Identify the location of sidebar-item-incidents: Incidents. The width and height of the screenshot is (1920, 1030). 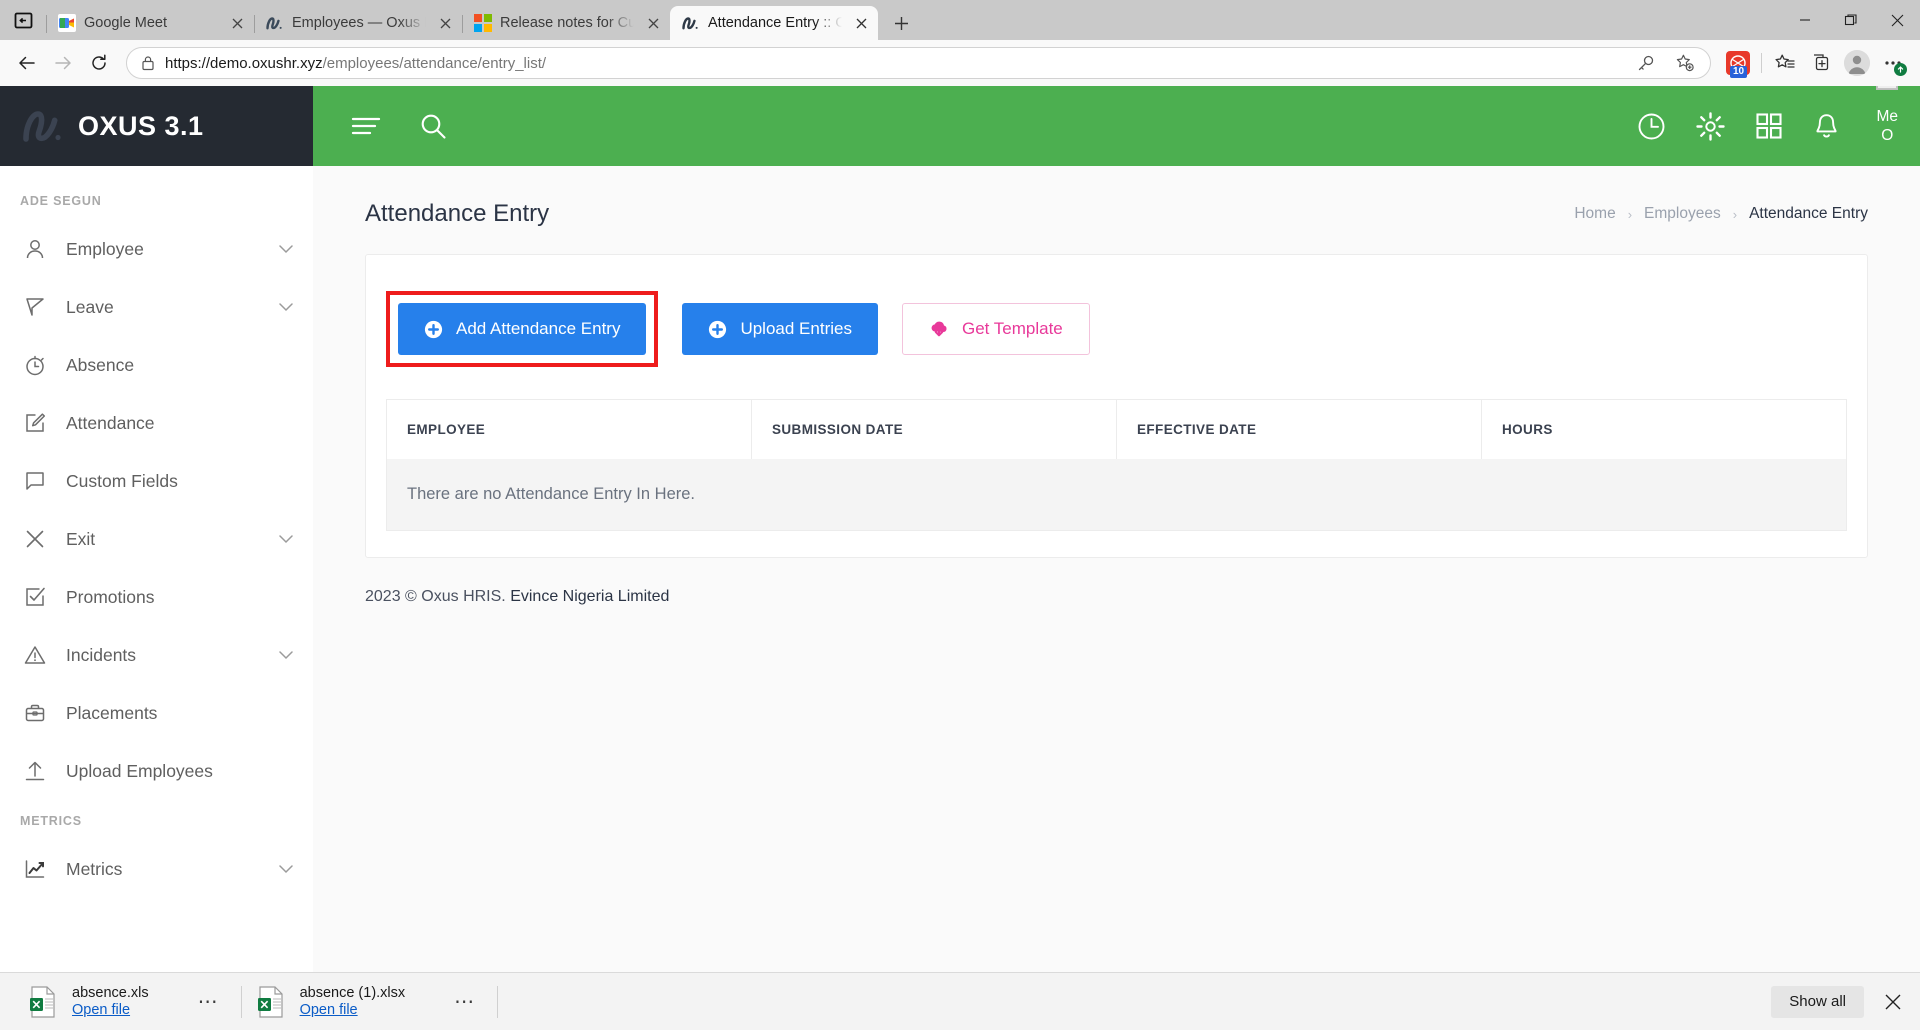
(156, 655).